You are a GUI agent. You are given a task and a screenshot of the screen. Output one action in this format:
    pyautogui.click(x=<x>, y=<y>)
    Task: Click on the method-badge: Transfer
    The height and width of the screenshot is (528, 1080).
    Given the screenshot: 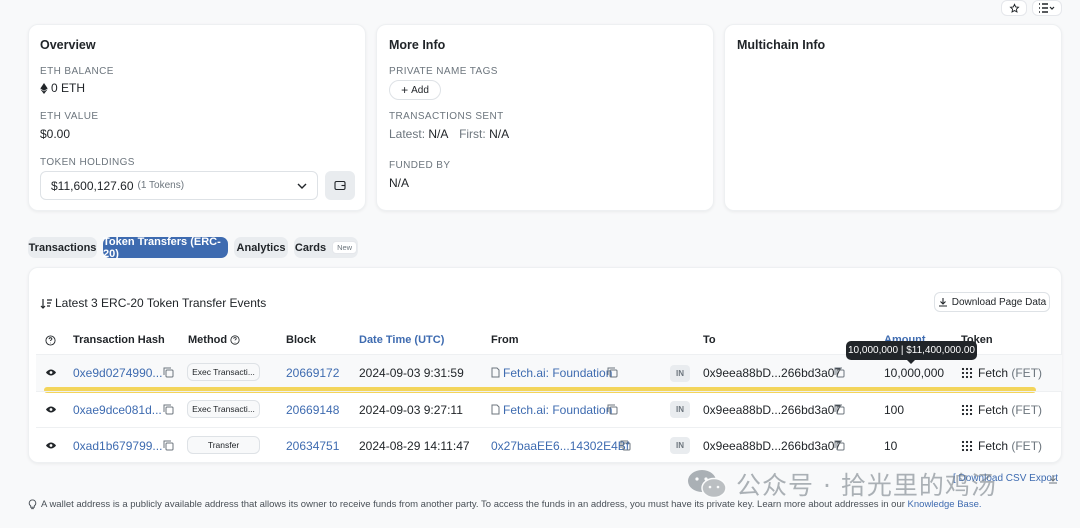 What is the action you would take?
    pyautogui.click(x=223, y=445)
    